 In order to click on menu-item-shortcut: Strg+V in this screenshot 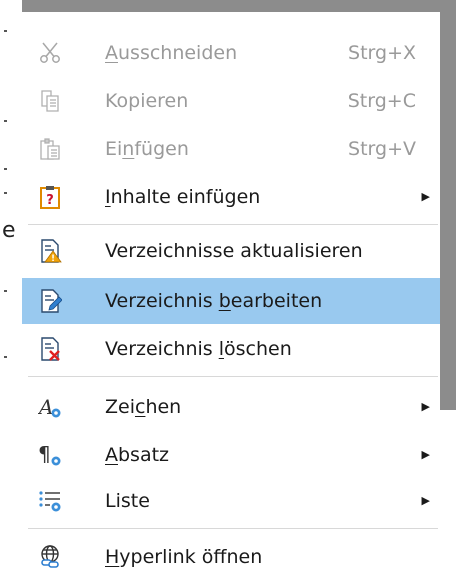, I will do `click(382, 149)`.